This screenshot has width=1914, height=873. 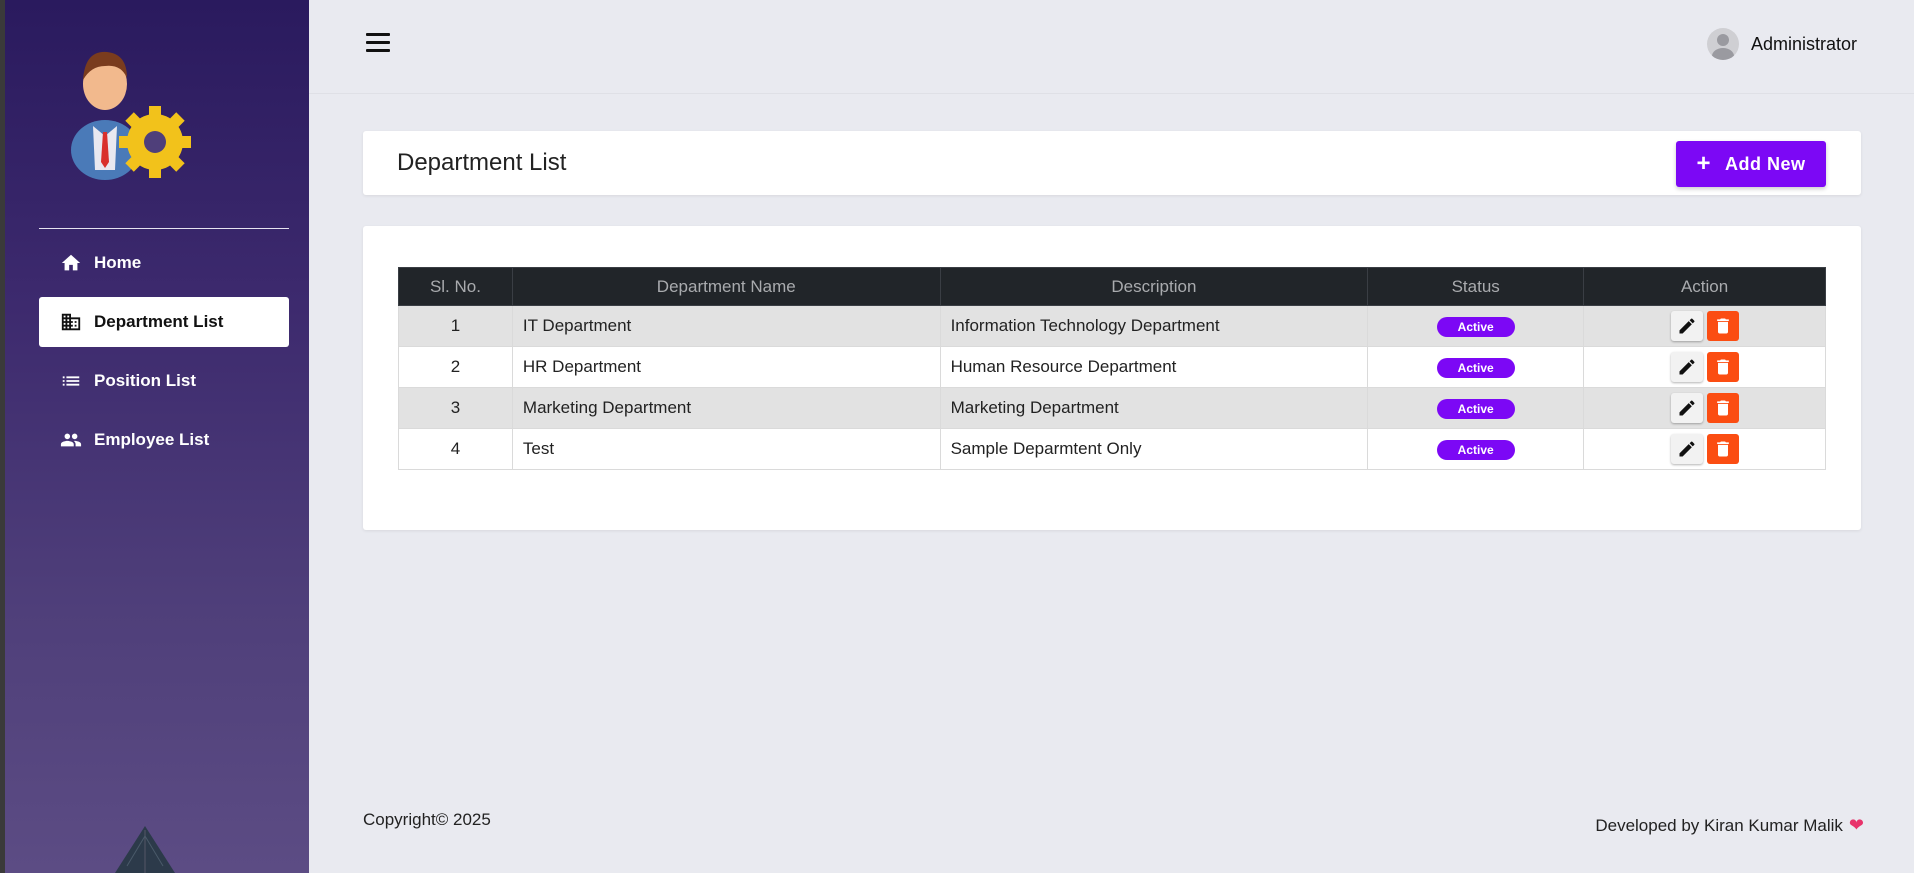 I want to click on sidebar-item-position-list: Position List, so click(x=164, y=381).